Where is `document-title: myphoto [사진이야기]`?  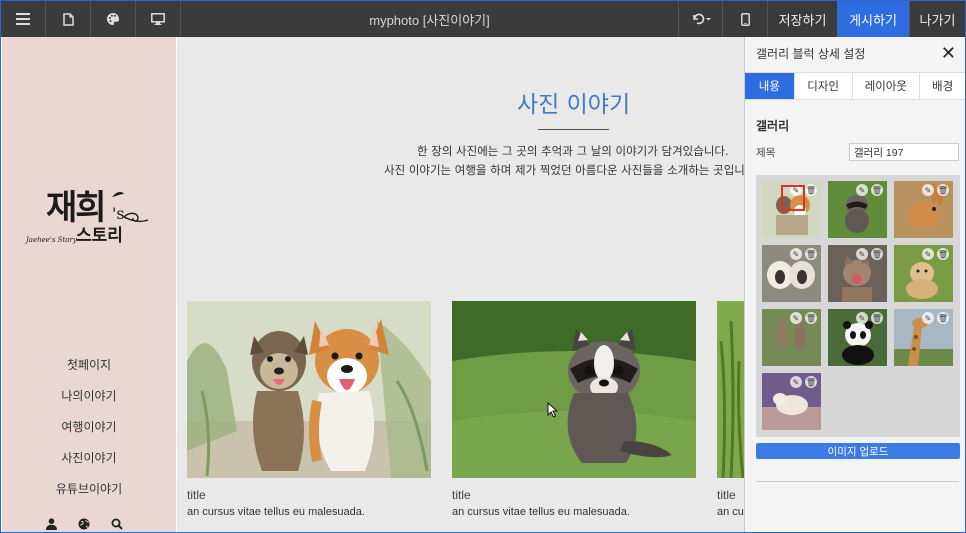 document-title: myphoto [사진이야기] is located at coordinates (429, 20).